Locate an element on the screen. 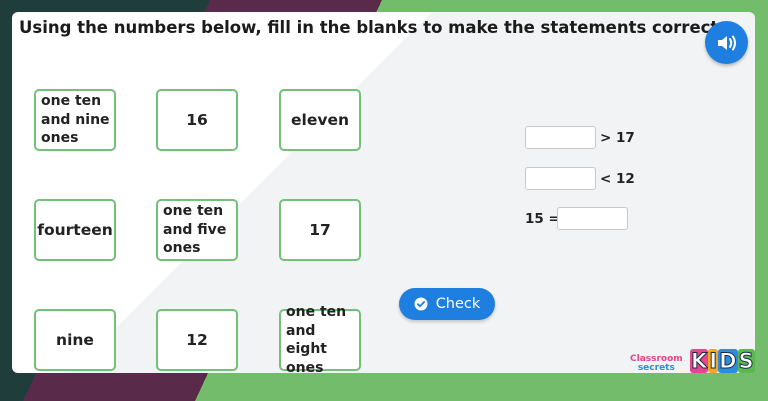 The width and height of the screenshot is (768, 401). tile-text-line: and five is located at coordinates (195, 229).